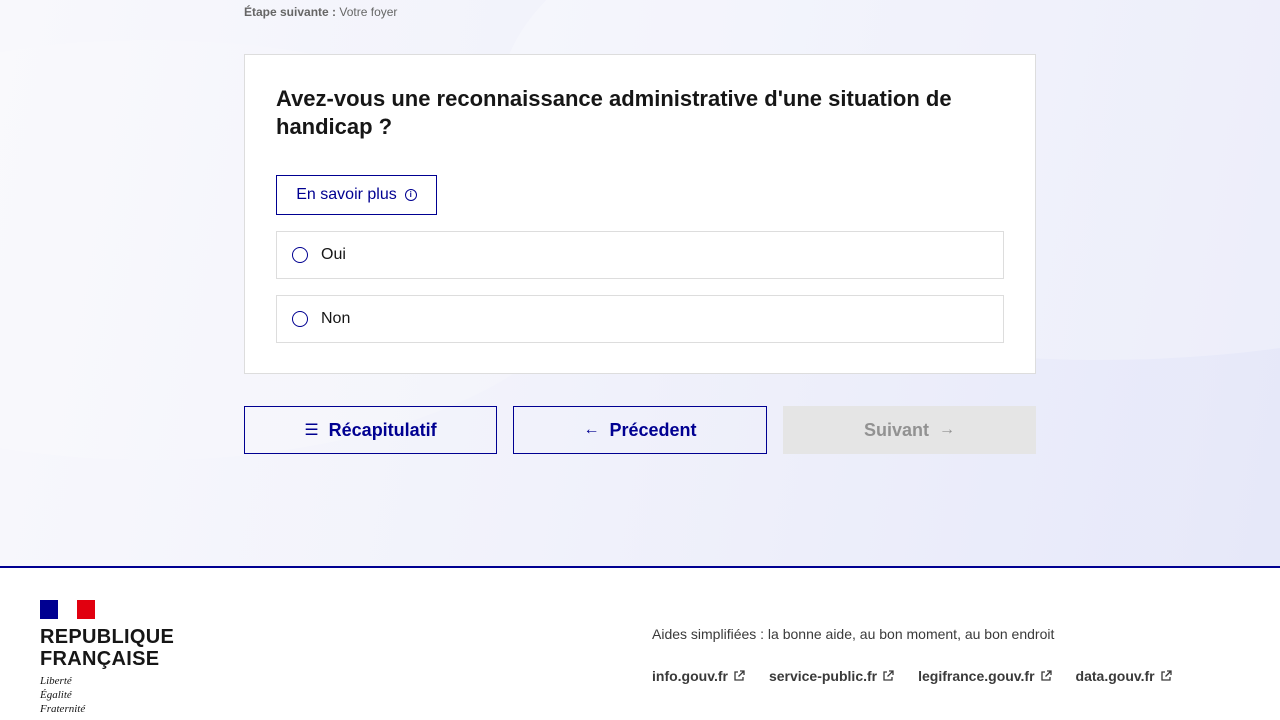  Describe the element at coordinates (382, 429) in the screenshot. I see `recap-label: Récapitulatif` at that location.